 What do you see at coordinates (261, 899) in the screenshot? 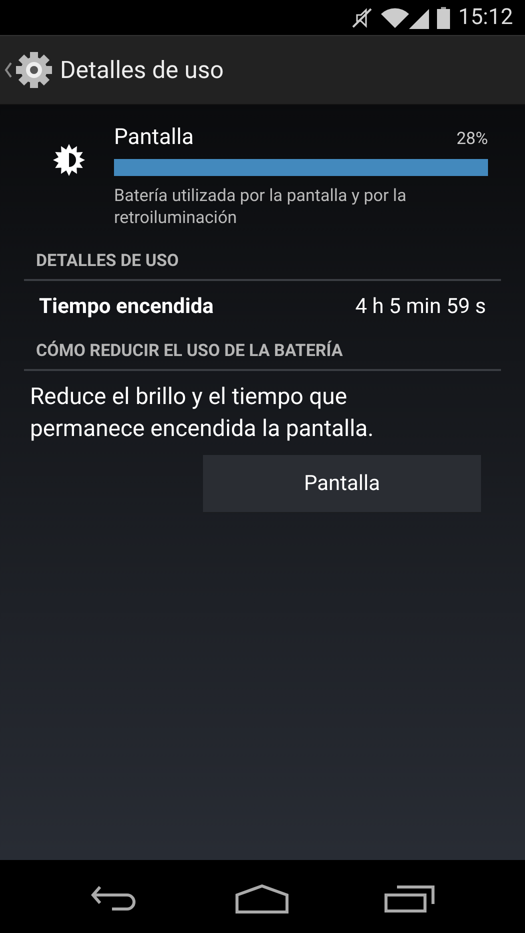
I see `home-button` at bounding box center [261, 899].